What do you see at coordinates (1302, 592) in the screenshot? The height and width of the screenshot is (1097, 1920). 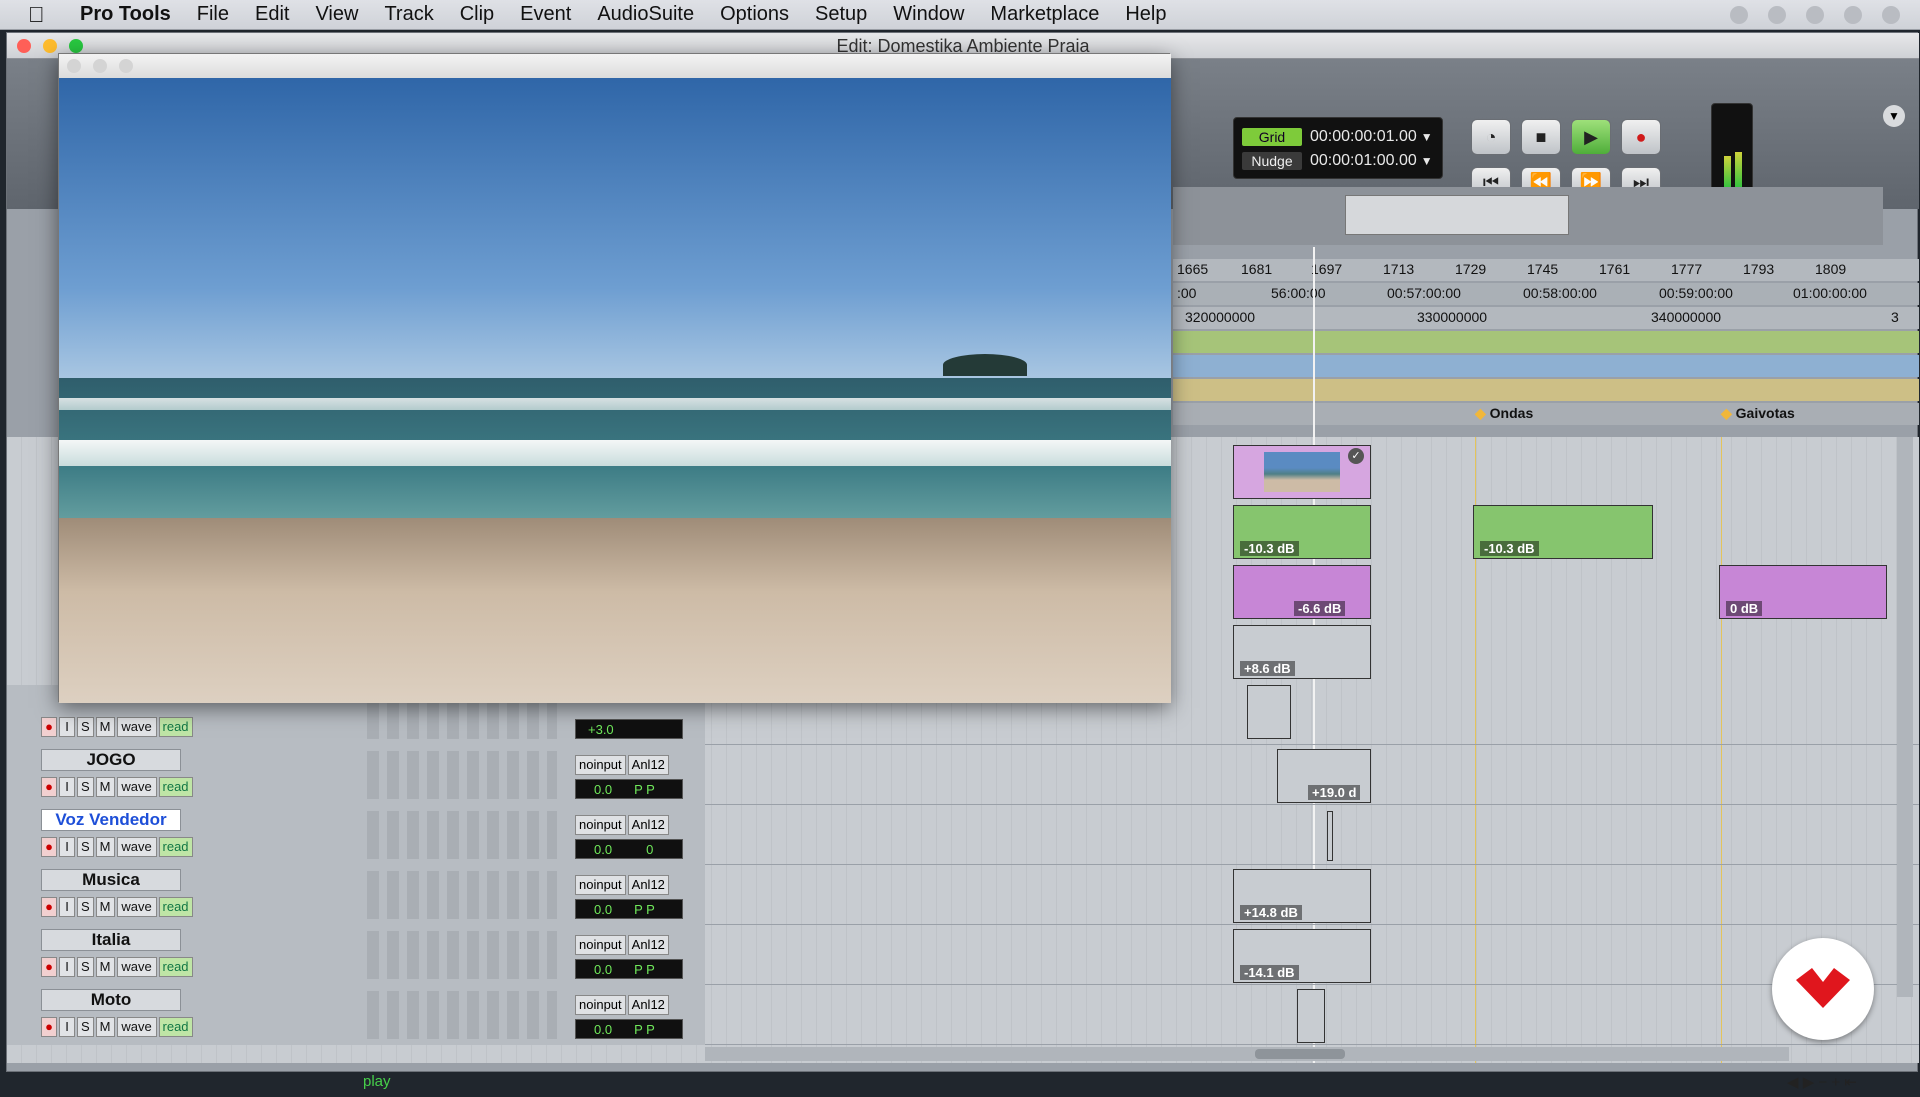 I see `audio-clip-purple: -6.6 dB` at bounding box center [1302, 592].